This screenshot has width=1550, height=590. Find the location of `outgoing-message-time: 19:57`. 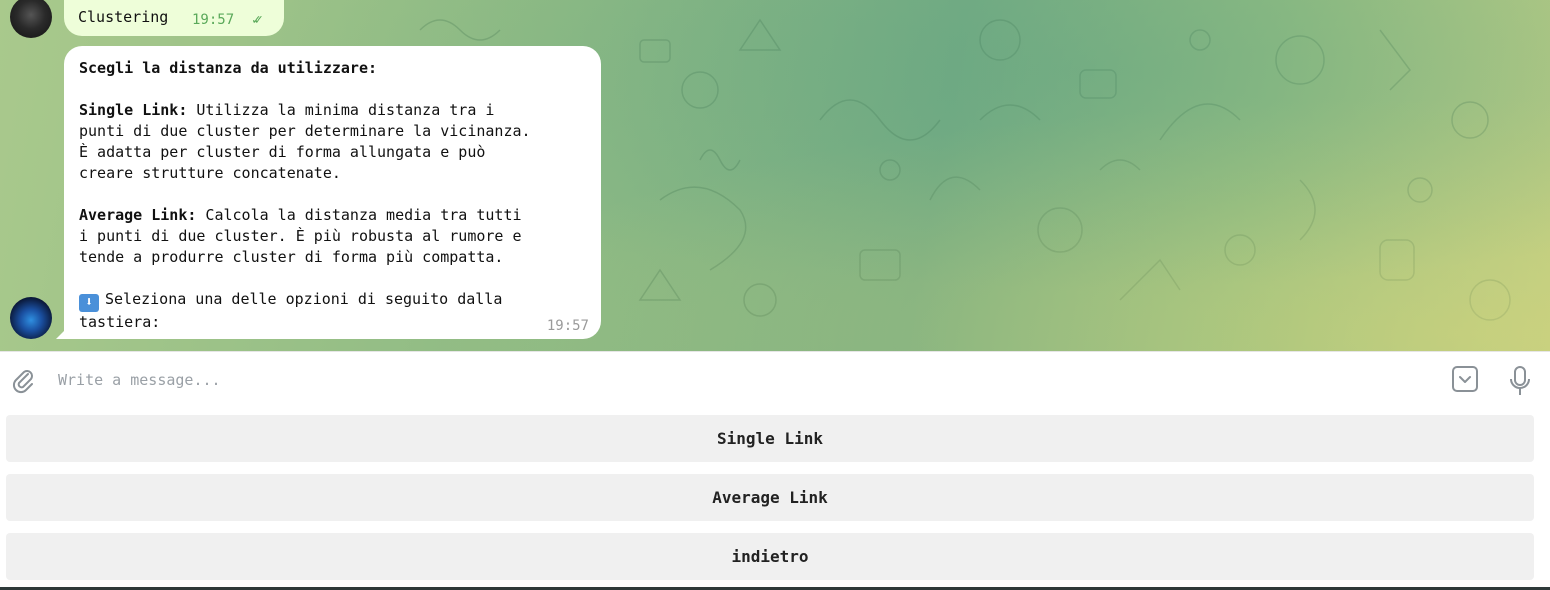

outgoing-message-time: 19:57 is located at coordinates (213, 20).